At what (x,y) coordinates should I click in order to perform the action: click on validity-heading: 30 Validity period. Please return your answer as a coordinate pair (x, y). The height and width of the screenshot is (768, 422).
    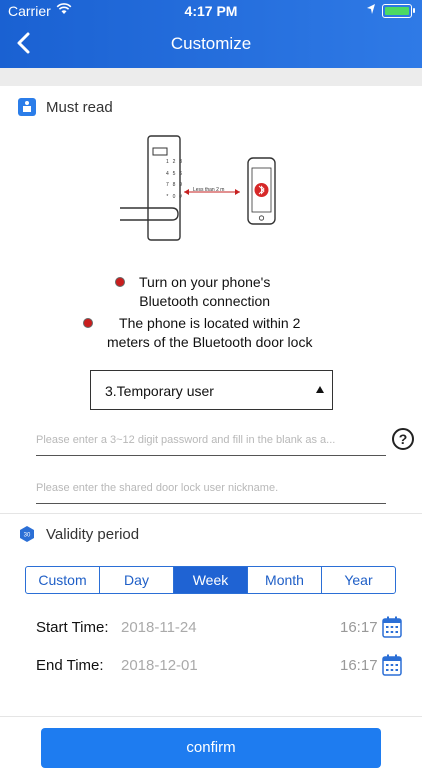
    Looking at the image, I should click on (78, 534).